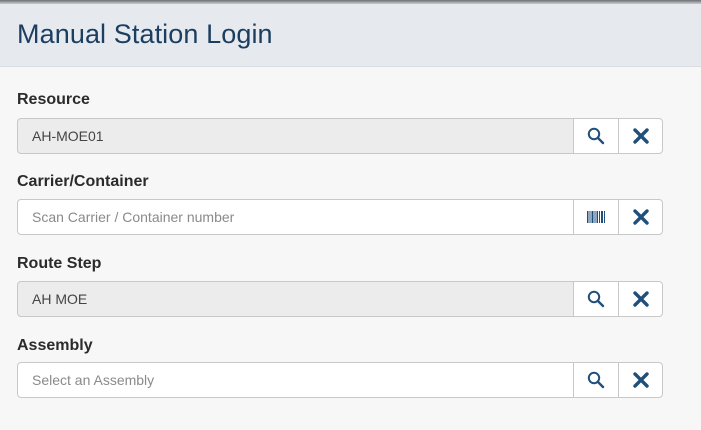 This screenshot has height=430, width=701. I want to click on carrier-scan-button, so click(596, 217).